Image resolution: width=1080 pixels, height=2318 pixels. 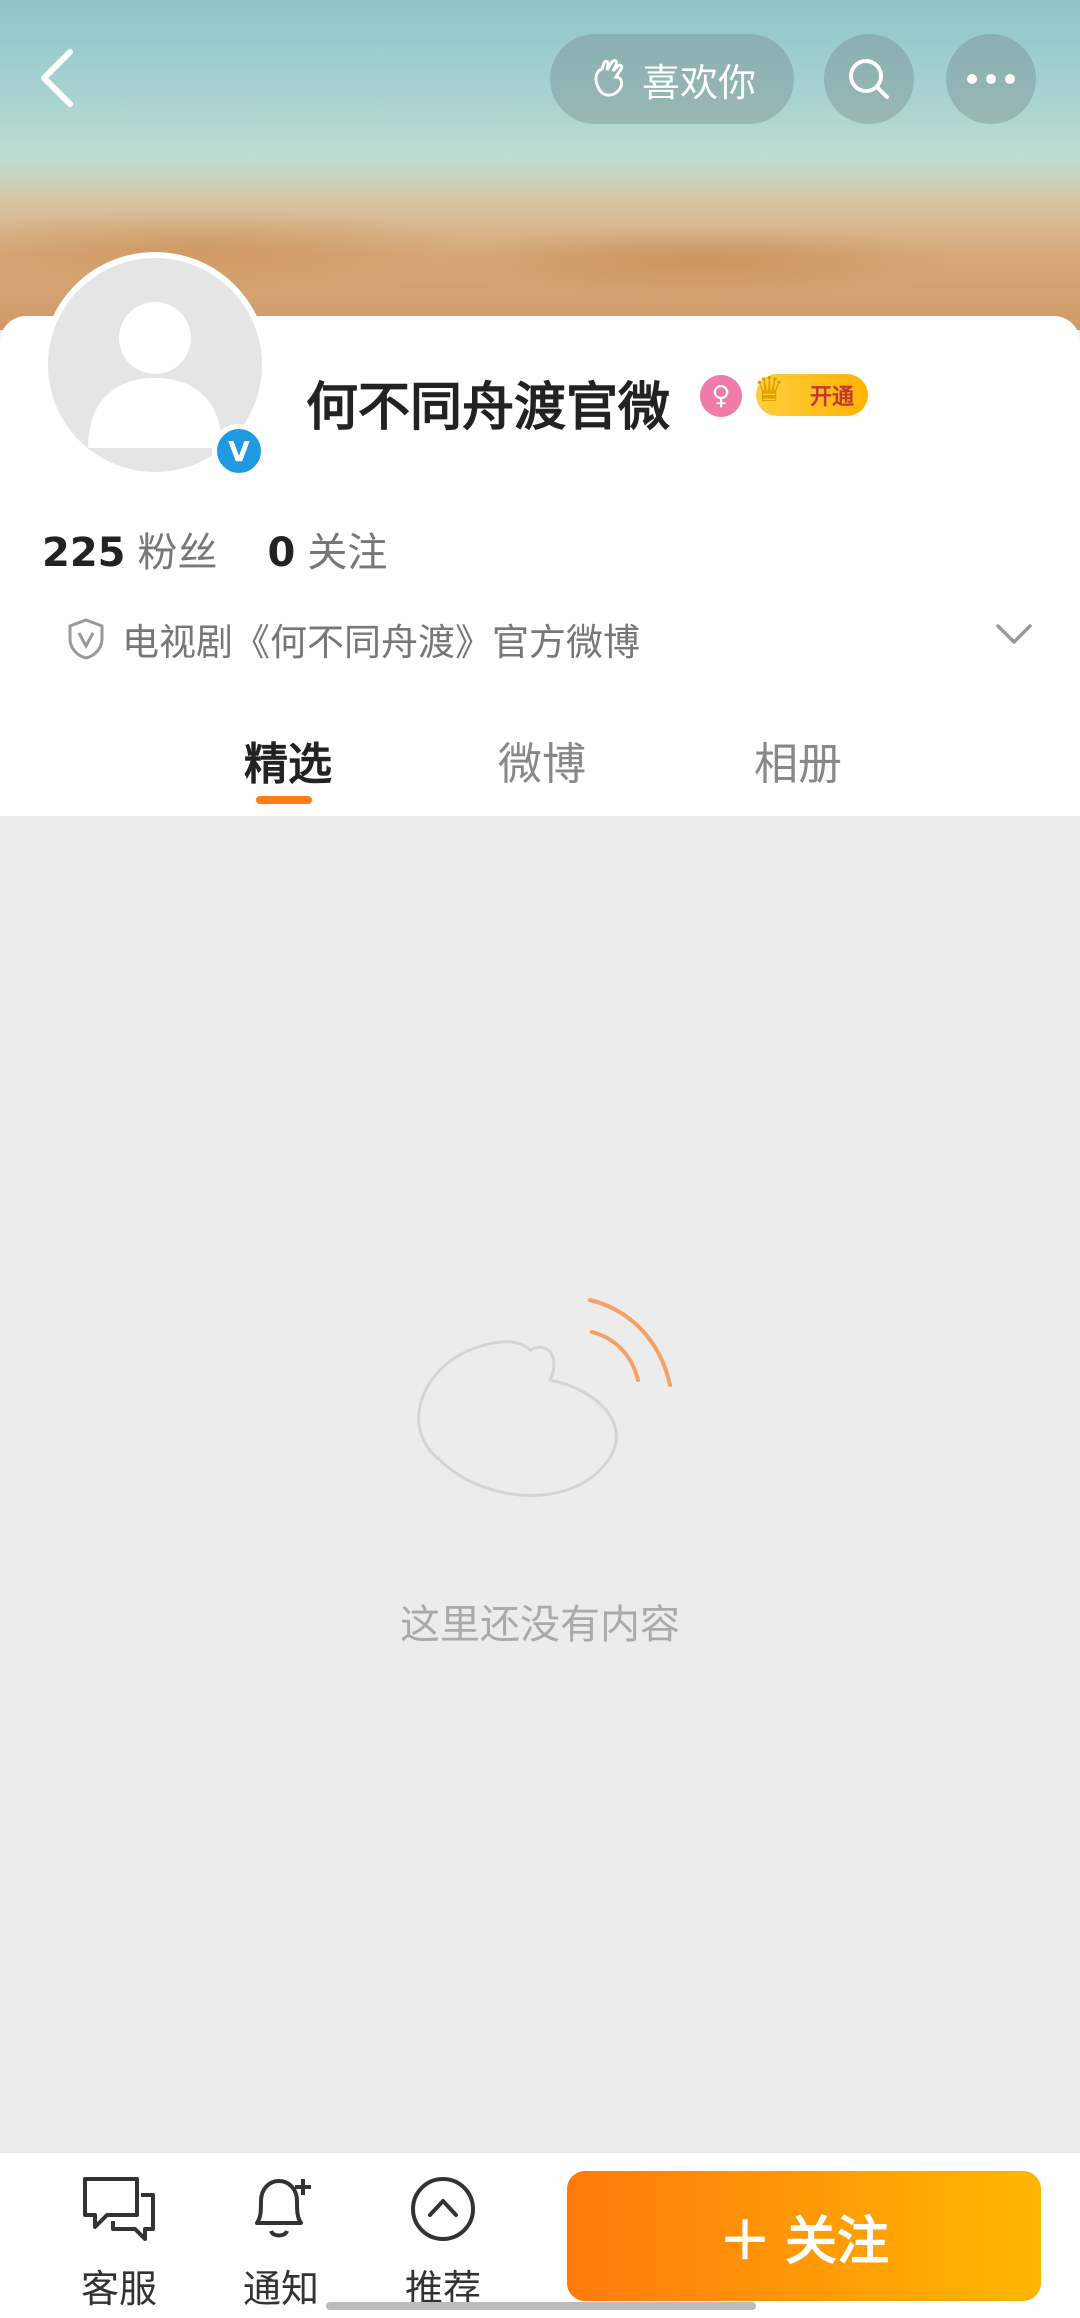 I want to click on like-you-button: 喜欢你, so click(x=672, y=79).